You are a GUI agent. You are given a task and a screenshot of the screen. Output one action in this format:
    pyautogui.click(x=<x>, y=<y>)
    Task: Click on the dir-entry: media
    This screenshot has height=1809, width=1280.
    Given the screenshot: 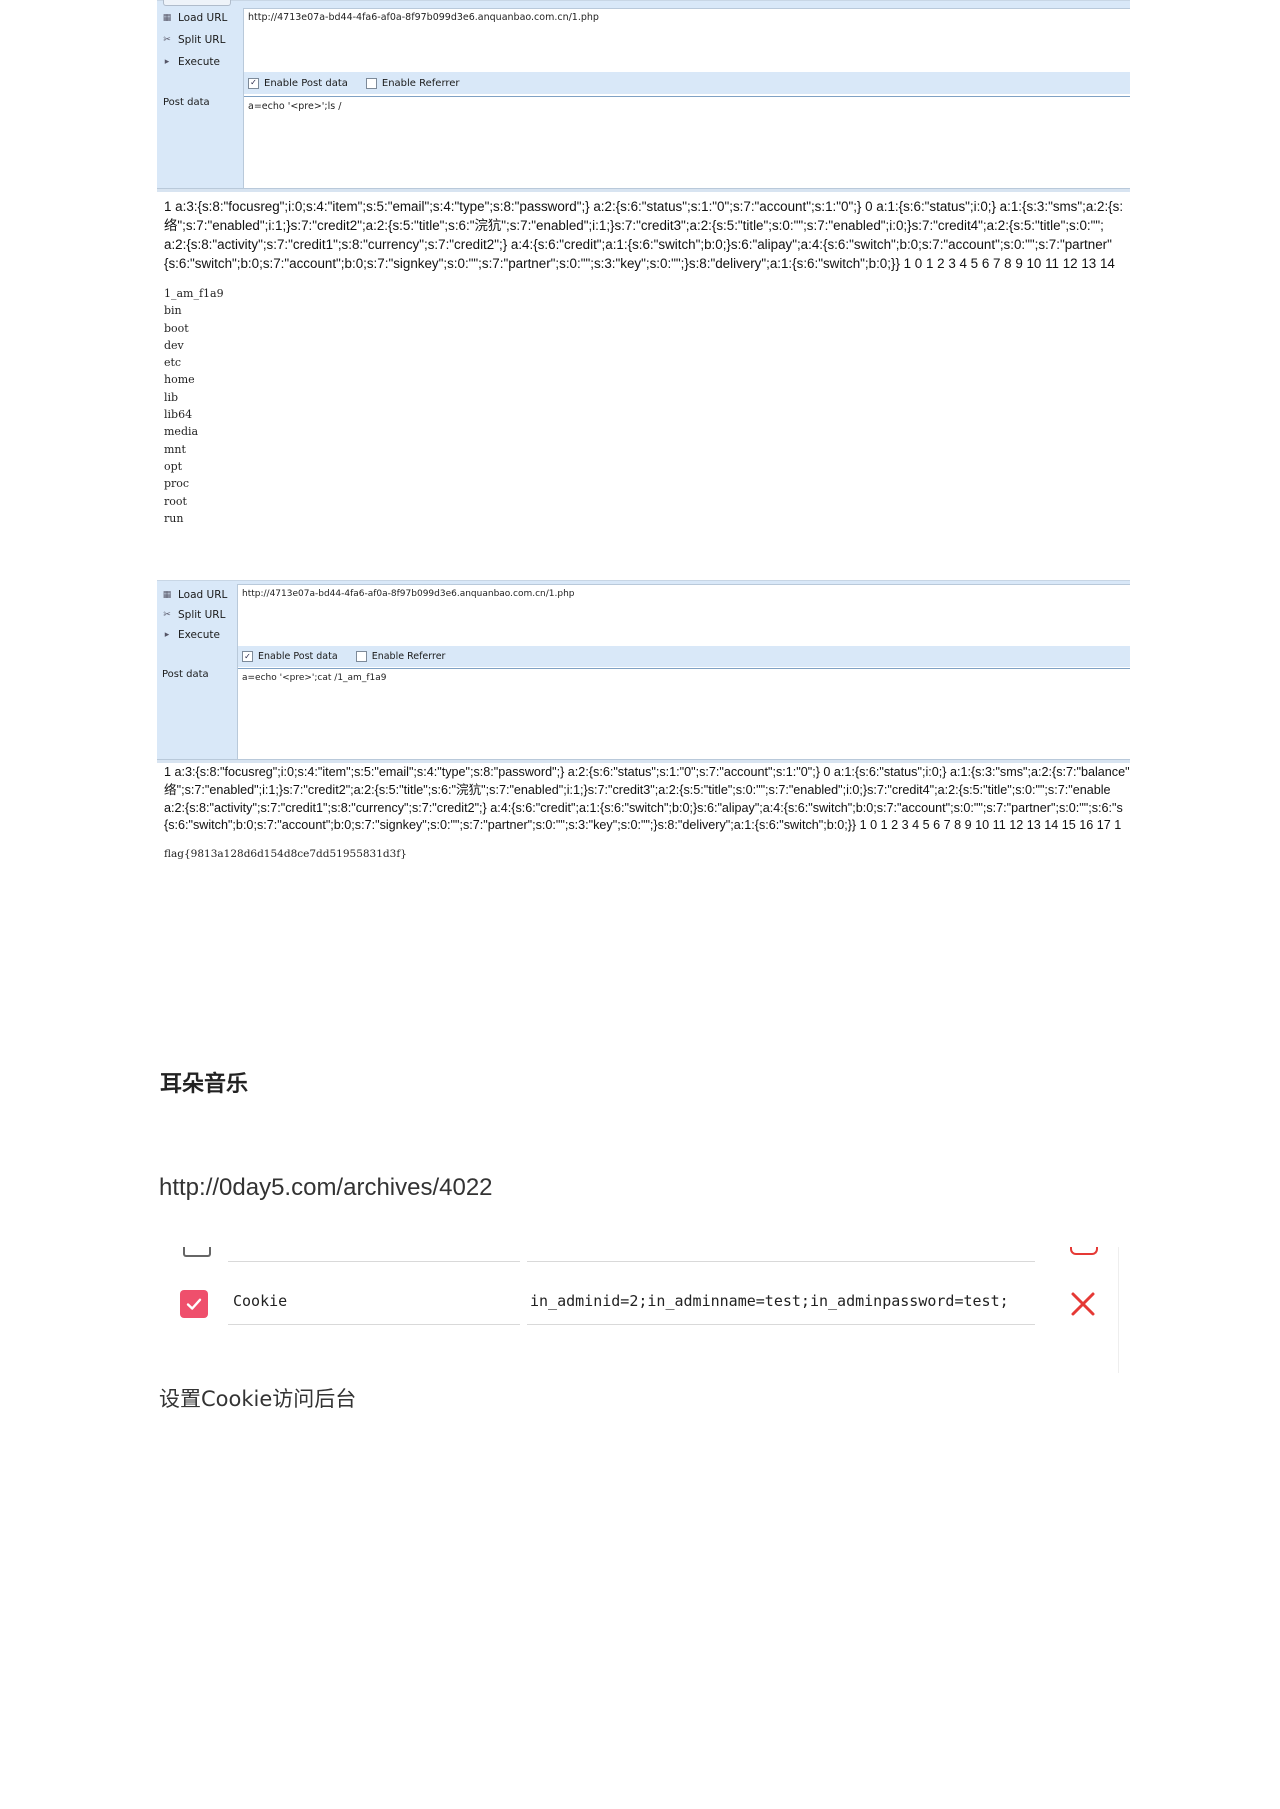 What is the action you would take?
    pyautogui.click(x=181, y=432)
    